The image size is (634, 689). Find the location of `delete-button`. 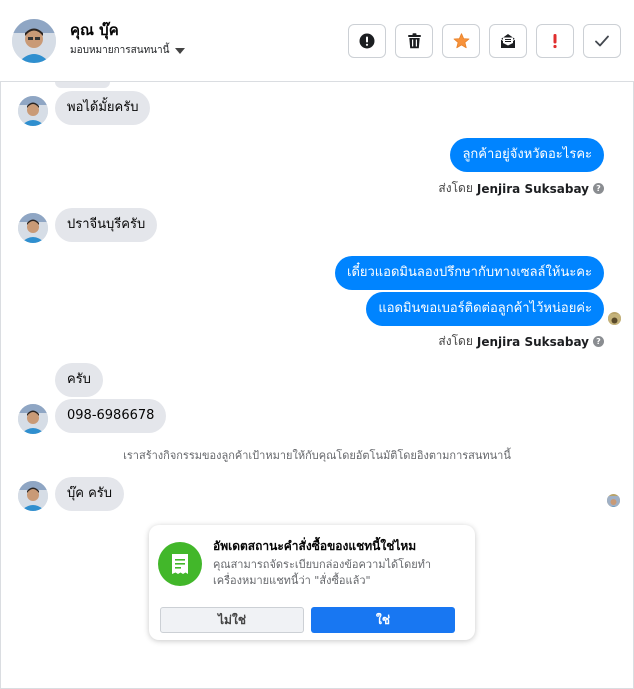

delete-button is located at coordinates (414, 41).